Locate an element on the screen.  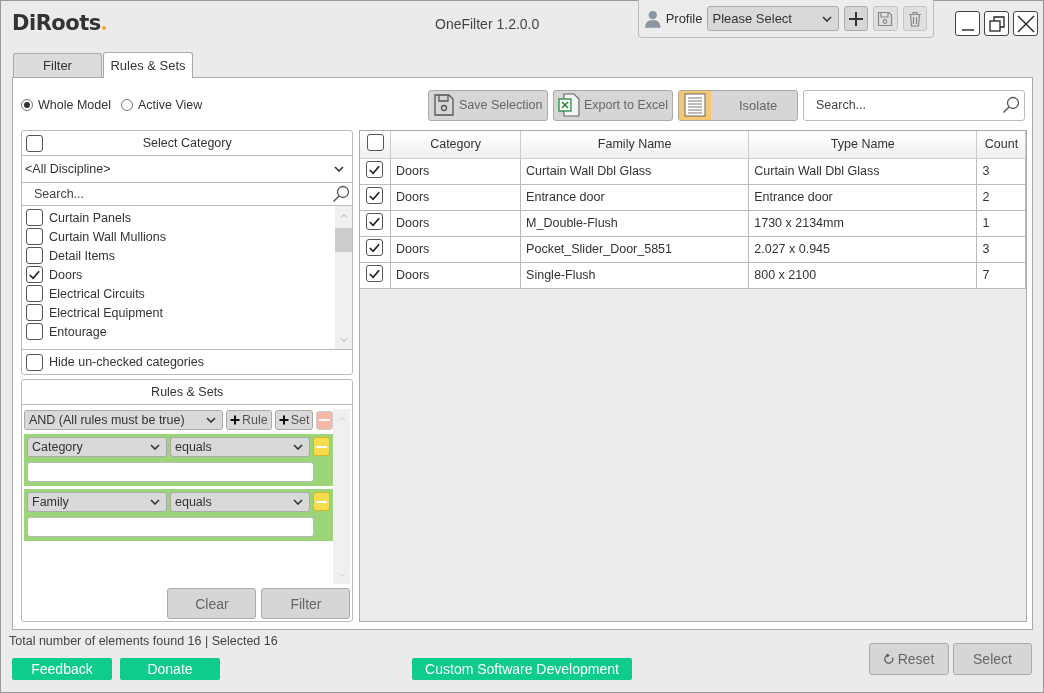
tab: Rules & Sets is located at coordinates (148, 65).